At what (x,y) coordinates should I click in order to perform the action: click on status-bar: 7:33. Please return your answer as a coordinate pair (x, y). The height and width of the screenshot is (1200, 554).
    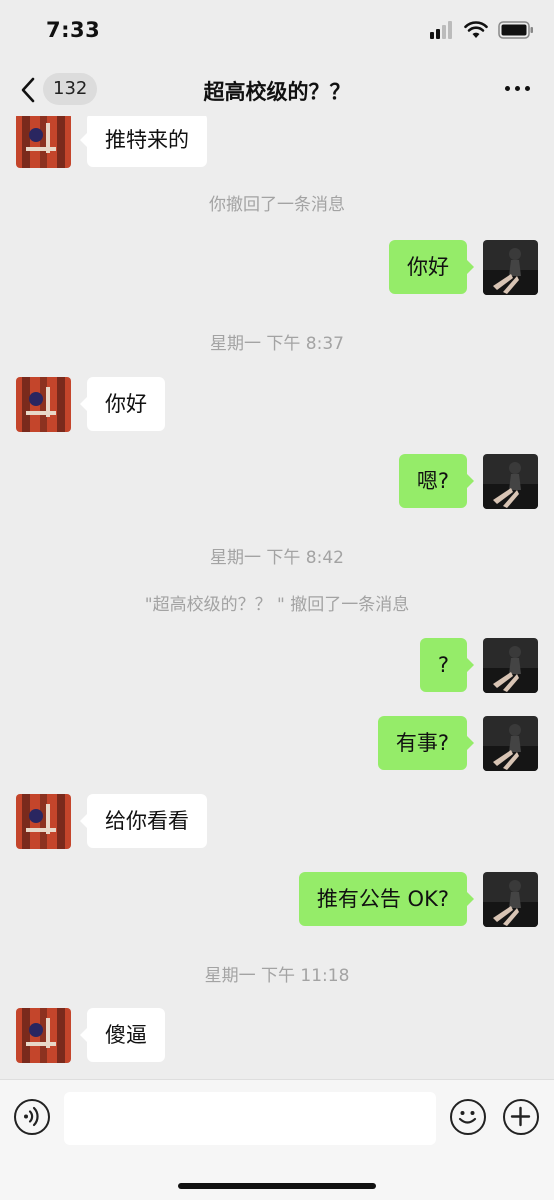
    Looking at the image, I should click on (277, 32).